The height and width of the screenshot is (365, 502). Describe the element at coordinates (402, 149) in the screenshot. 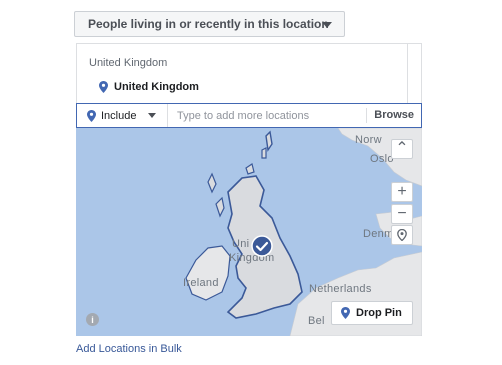

I see `collapse-up-icon: ⌃` at that location.